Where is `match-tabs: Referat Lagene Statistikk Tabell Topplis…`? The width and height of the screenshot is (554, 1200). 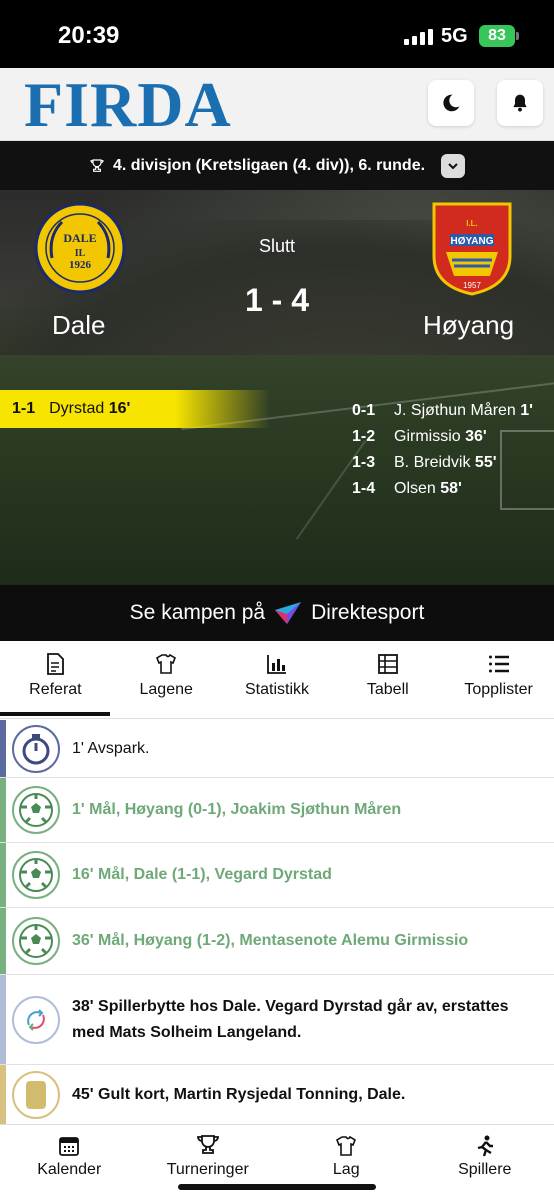
match-tabs: Referat Lagene Statistikk Tabell Topplis… is located at coordinates (277, 680).